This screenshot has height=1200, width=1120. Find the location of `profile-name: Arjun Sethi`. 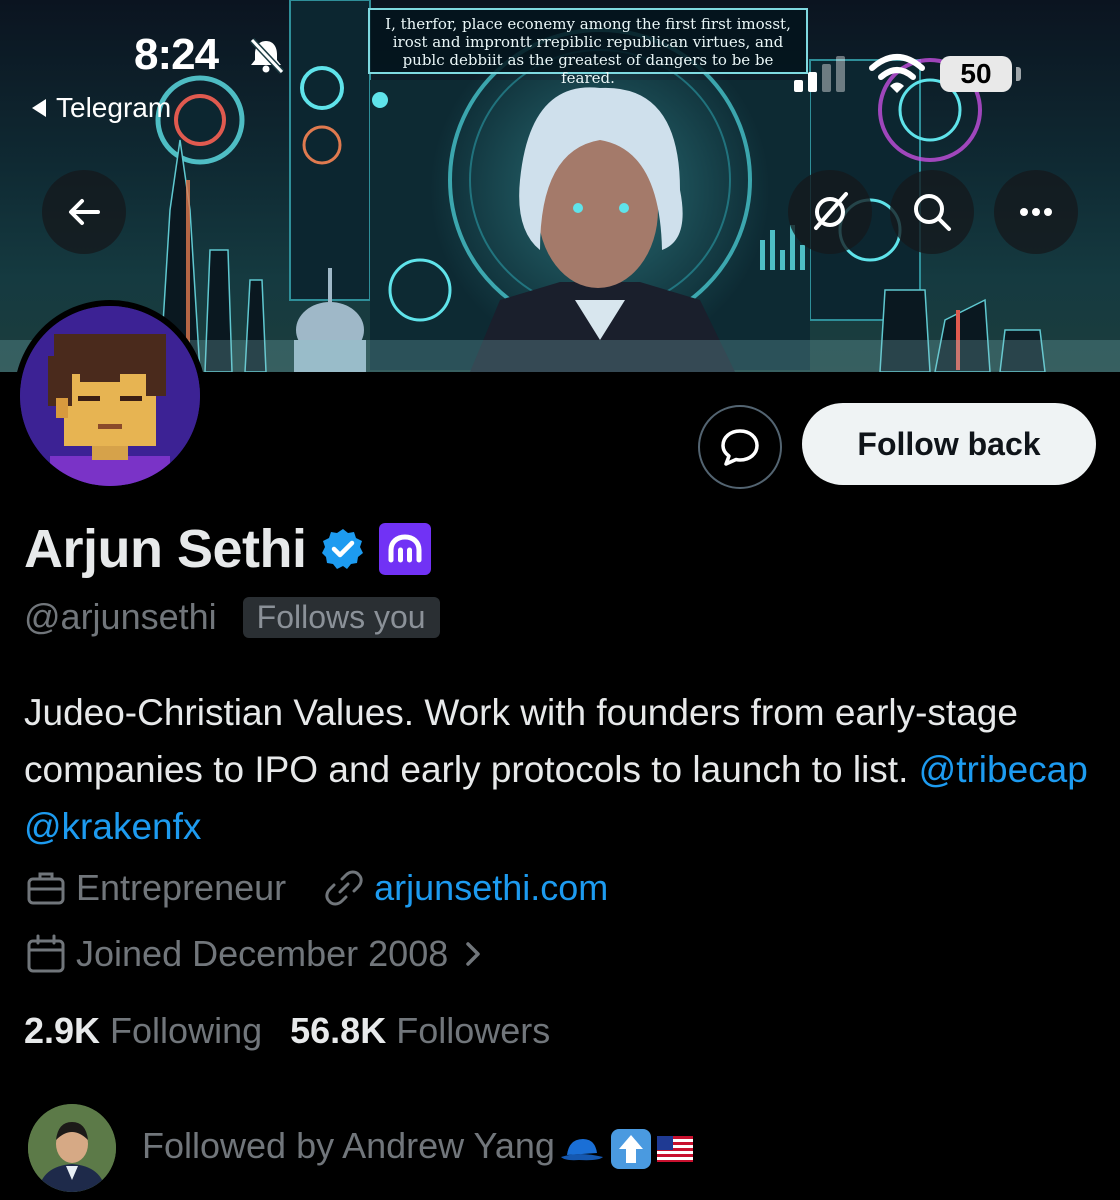

profile-name: Arjun Sethi is located at coordinates (165, 549).